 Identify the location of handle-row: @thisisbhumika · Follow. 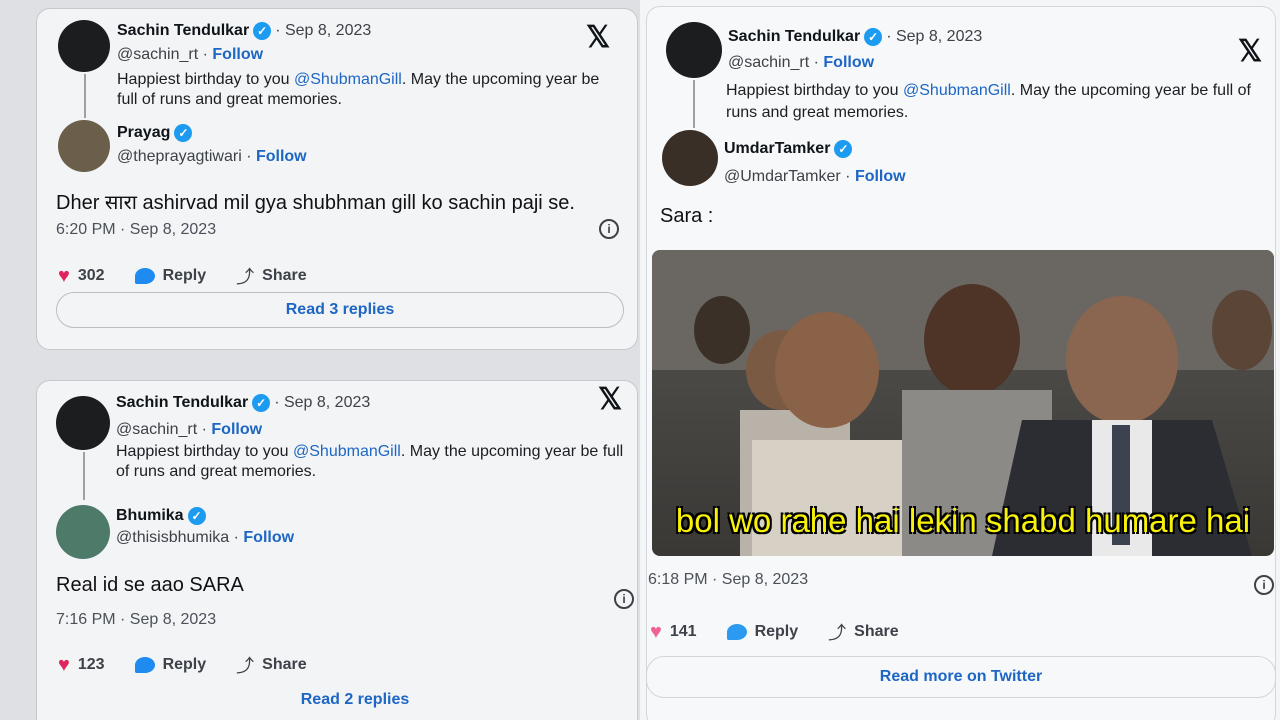
(205, 538).